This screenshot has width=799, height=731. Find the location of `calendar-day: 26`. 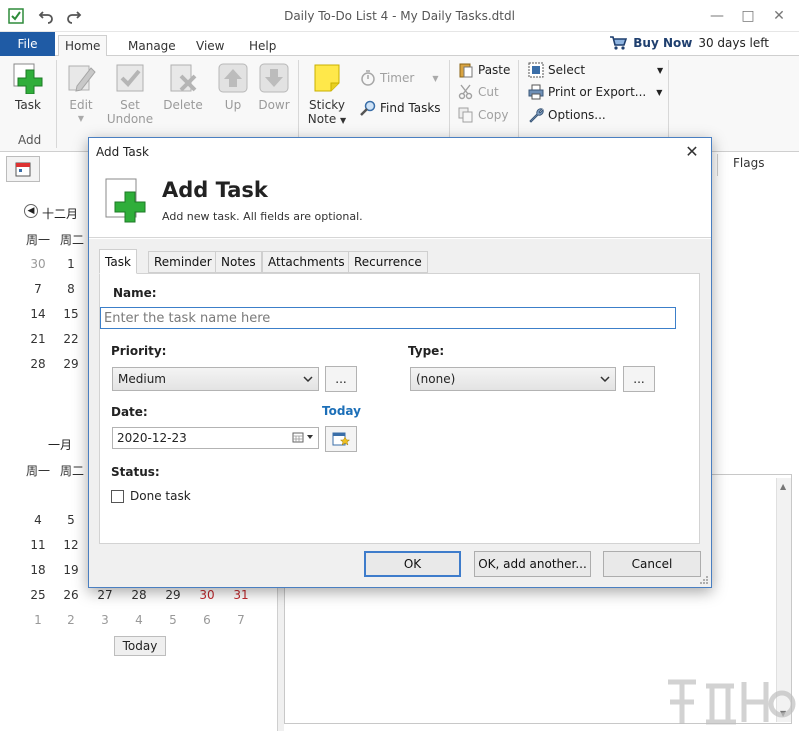

calendar-day: 26 is located at coordinates (71, 595).